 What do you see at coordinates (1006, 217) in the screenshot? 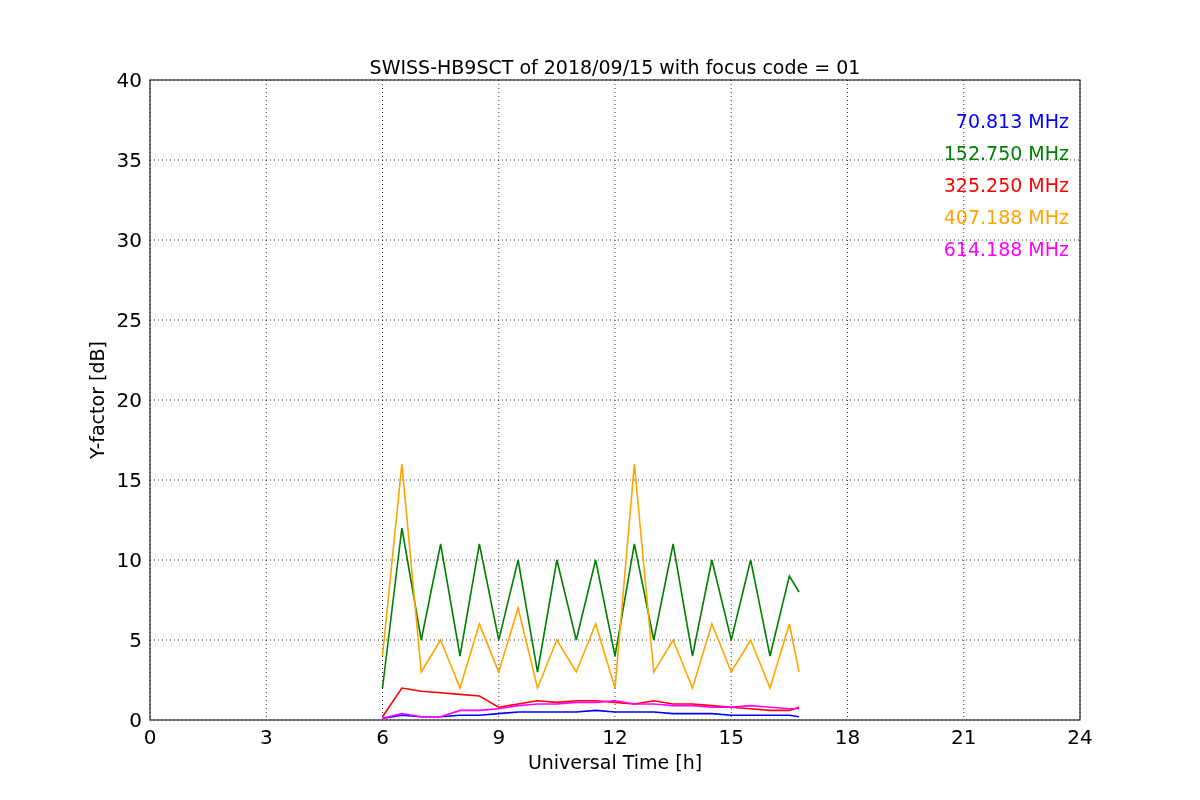
I see `legend-label: 407.188 MHz` at bounding box center [1006, 217].